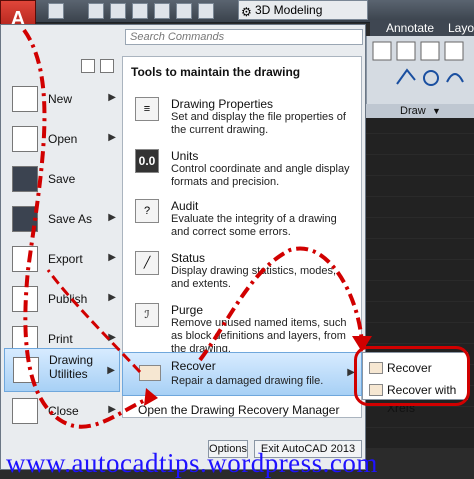 The image size is (474, 479). I want to click on menu-item-new: New ▶, so click(62, 99).